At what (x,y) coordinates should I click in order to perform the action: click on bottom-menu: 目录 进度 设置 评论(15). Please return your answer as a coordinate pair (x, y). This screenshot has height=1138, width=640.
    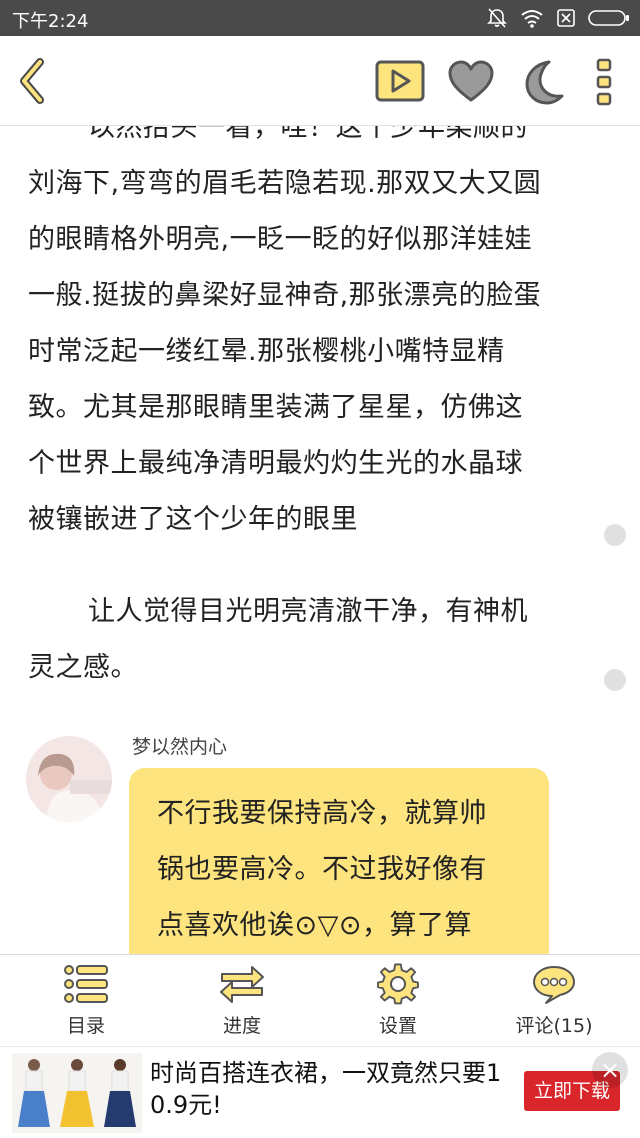
    Looking at the image, I should click on (320, 1000).